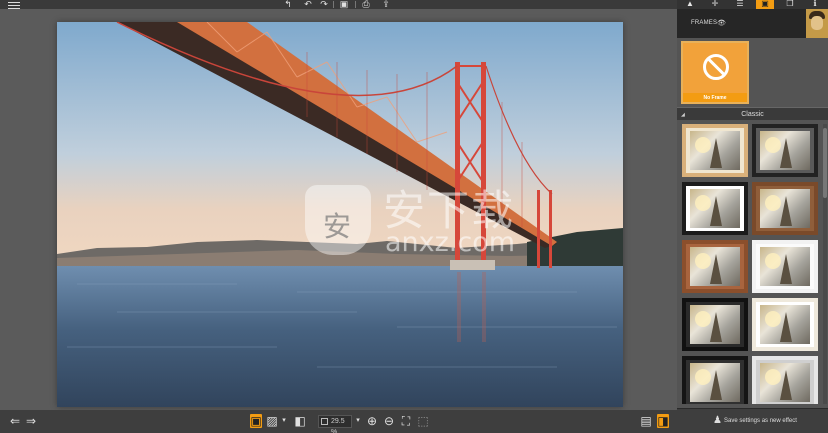  I want to click on no-frame-label: No Frame, so click(715, 98).